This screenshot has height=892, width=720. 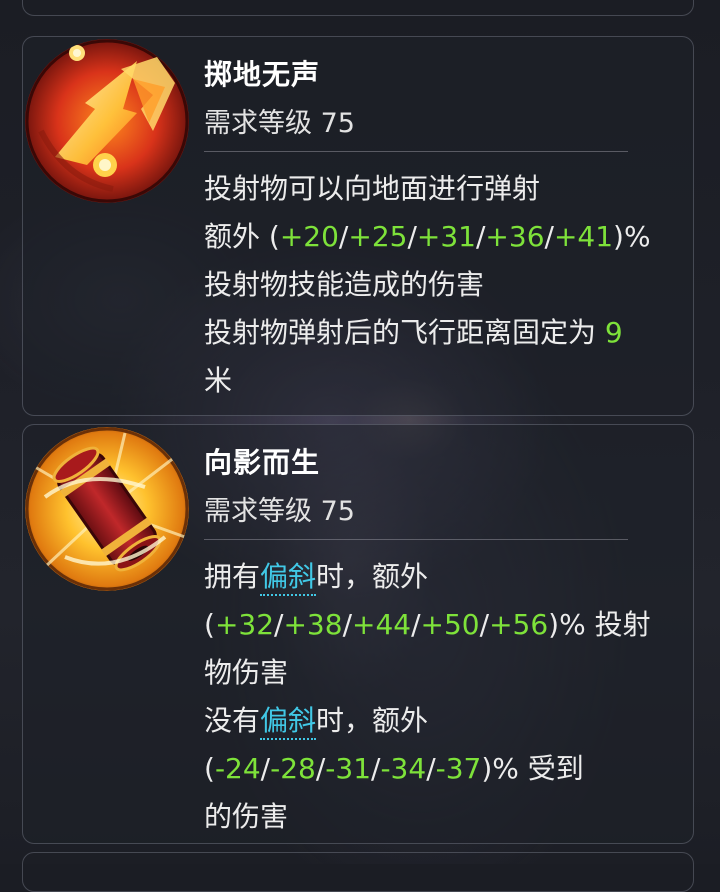 What do you see at coordinates (262, 462) in the screenshot?
I see `skill-name: 向影而生` at bounding box center [262, 462].